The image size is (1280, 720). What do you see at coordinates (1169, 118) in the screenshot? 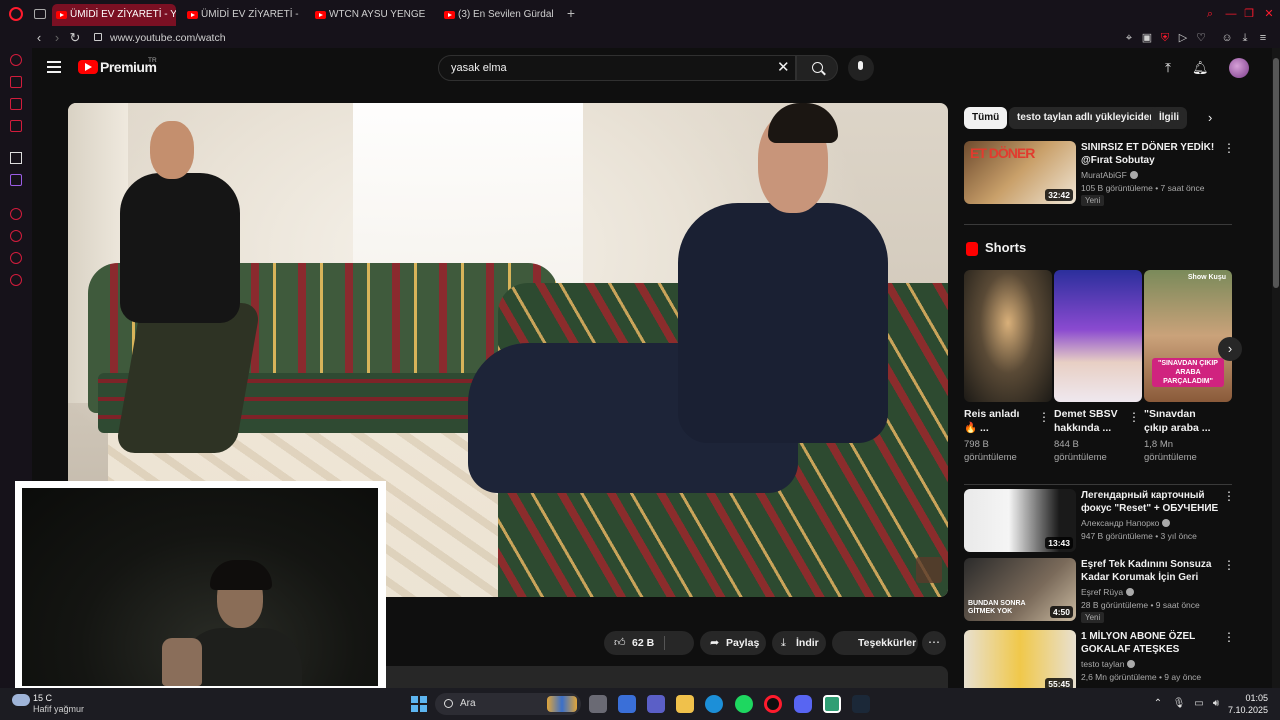
I see `chip-related: İlgili` at bounding box center [1169, 118].